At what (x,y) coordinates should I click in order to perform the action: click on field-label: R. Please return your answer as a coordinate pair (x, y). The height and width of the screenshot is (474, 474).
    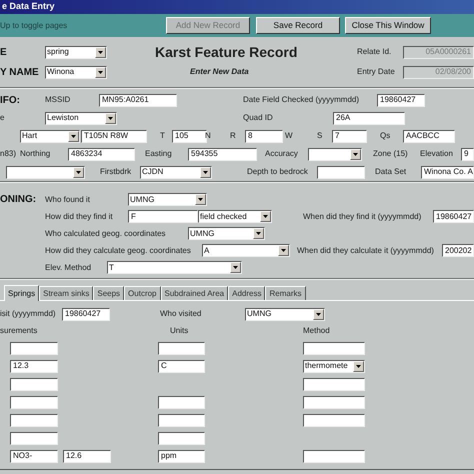
    Looking at the image, I should click on (233, 136).